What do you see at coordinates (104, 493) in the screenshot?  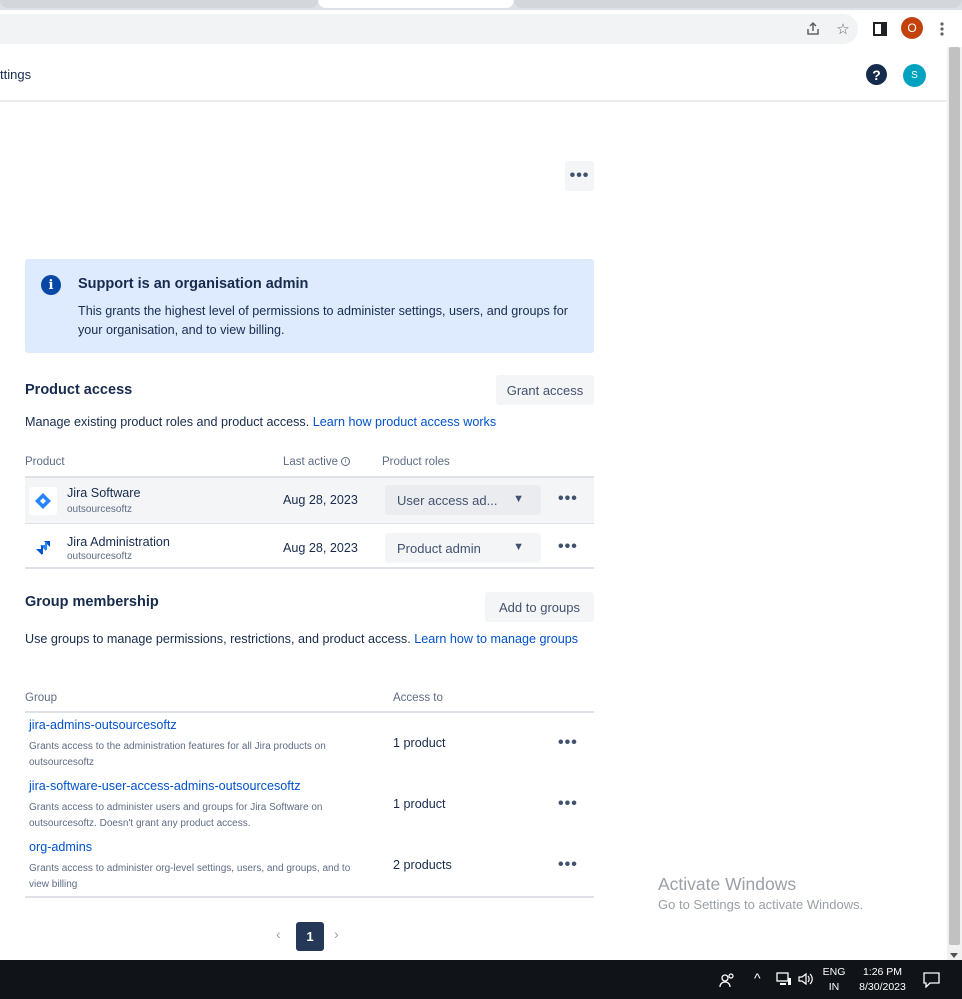 I see `product-name: Jira Software` at bounding box center [104, 493].